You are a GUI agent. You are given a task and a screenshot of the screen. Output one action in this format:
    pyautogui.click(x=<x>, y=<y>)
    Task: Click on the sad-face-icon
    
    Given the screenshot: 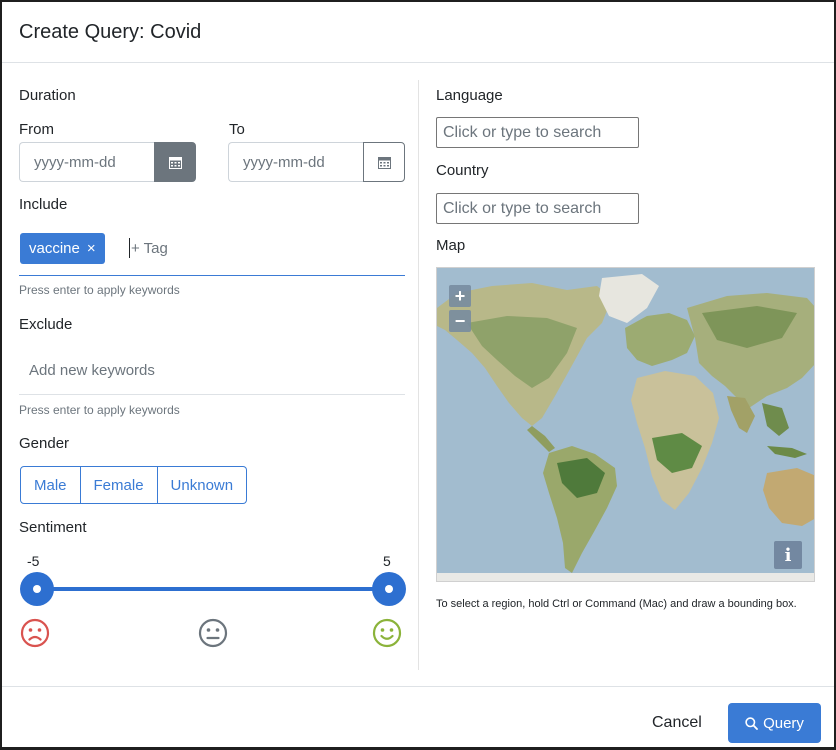 What is the action you would take?
    pyautogui.click(x=35, y=633)
    